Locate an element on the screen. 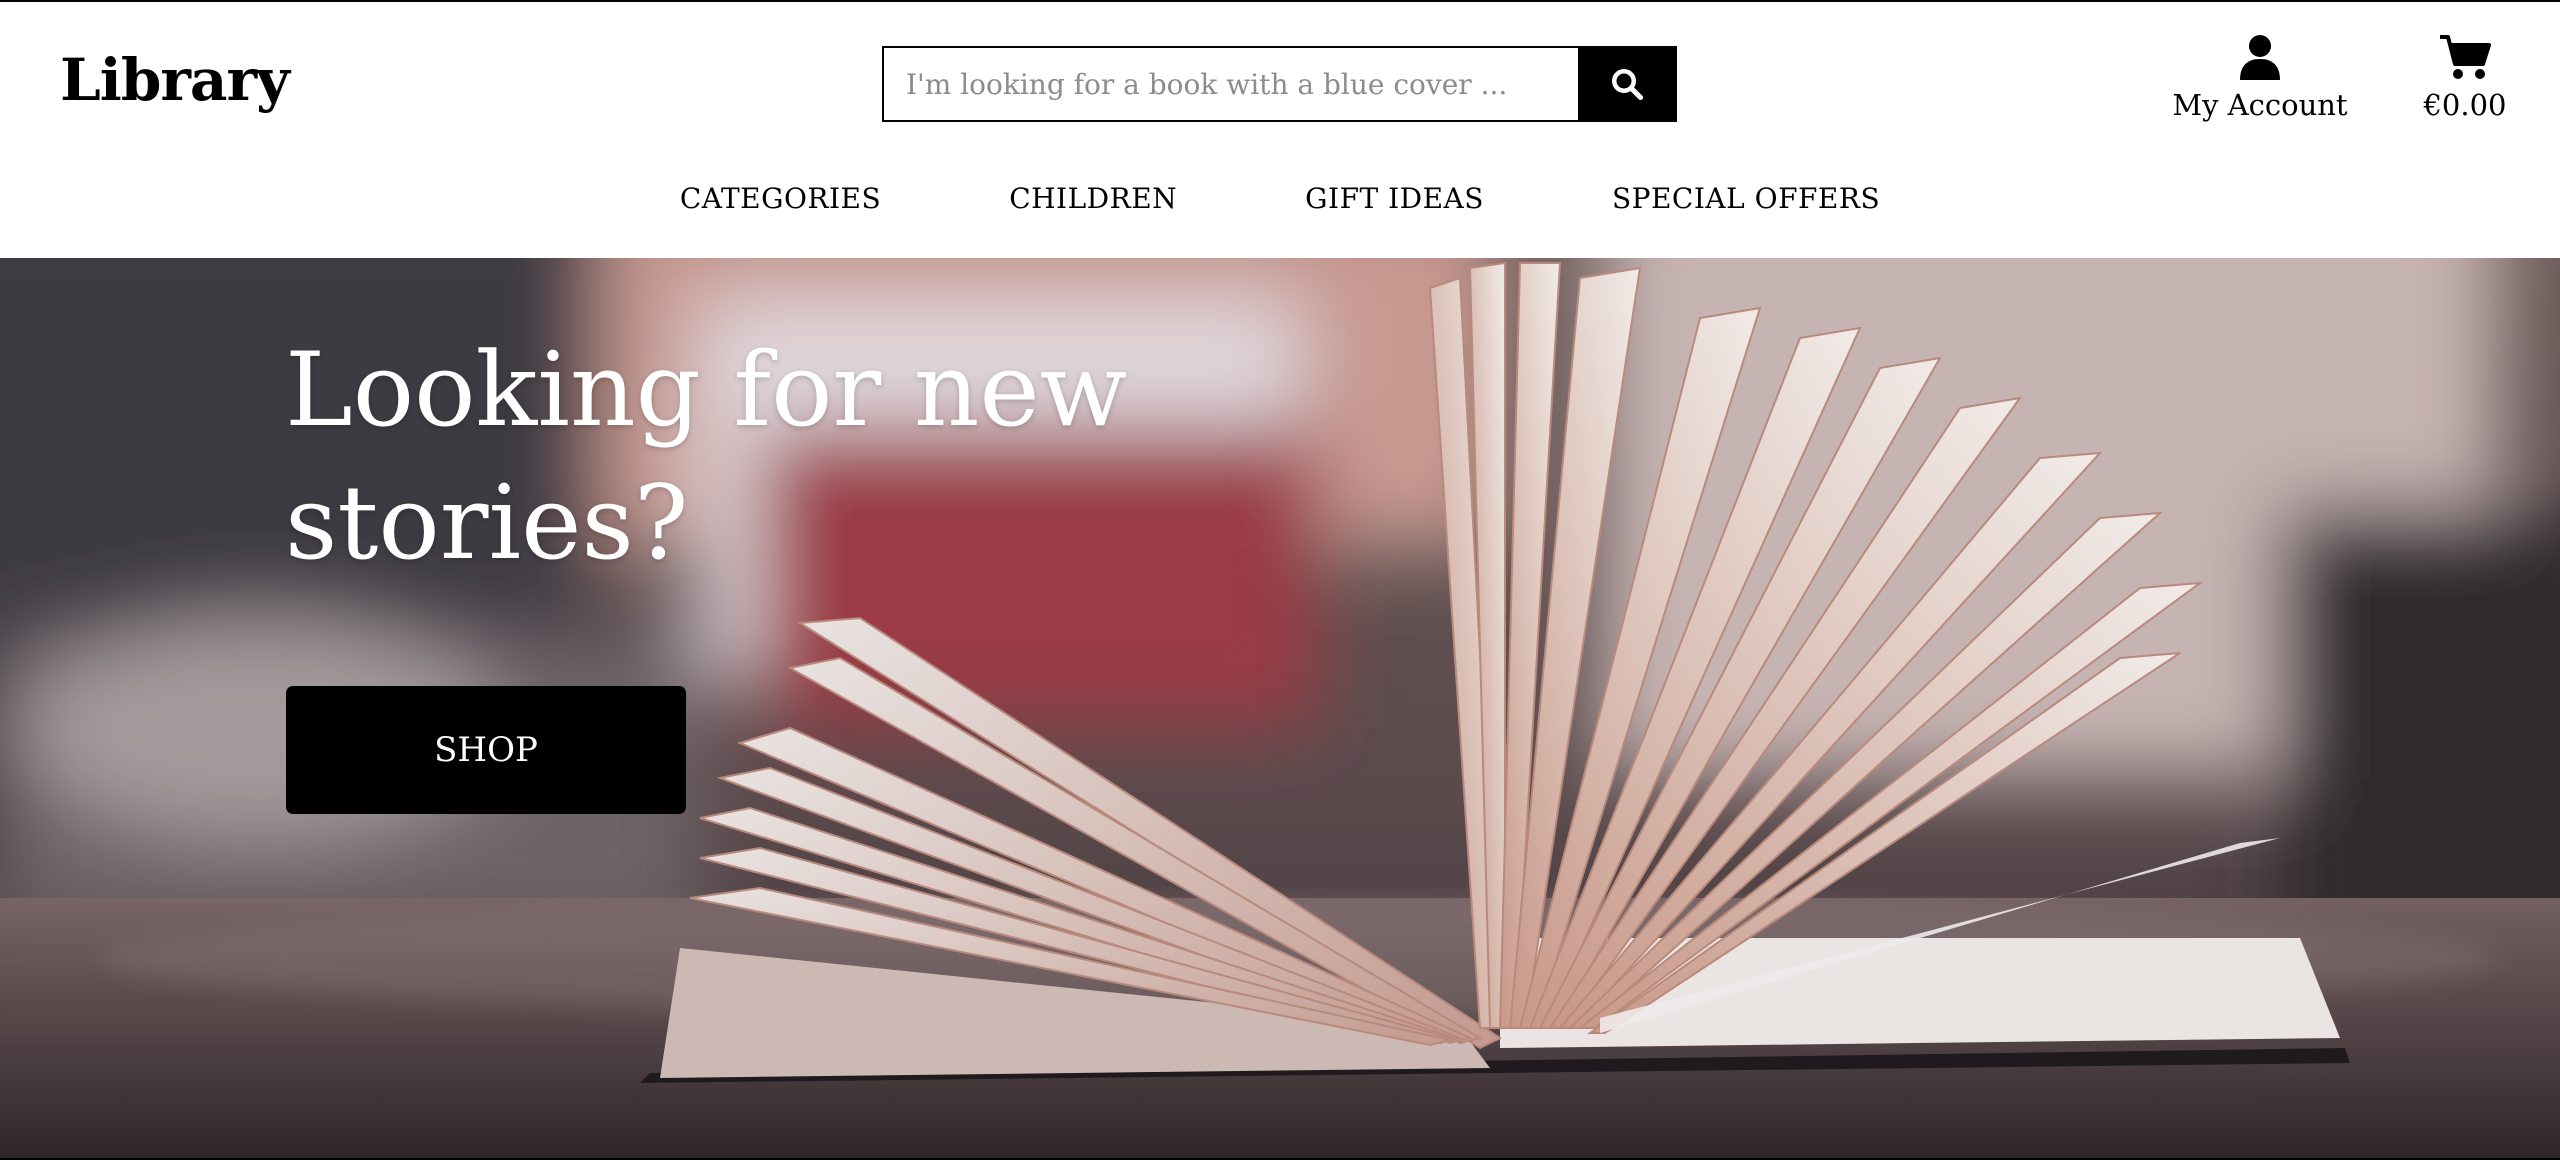  search-bar is located at coordinates (1279, 84).